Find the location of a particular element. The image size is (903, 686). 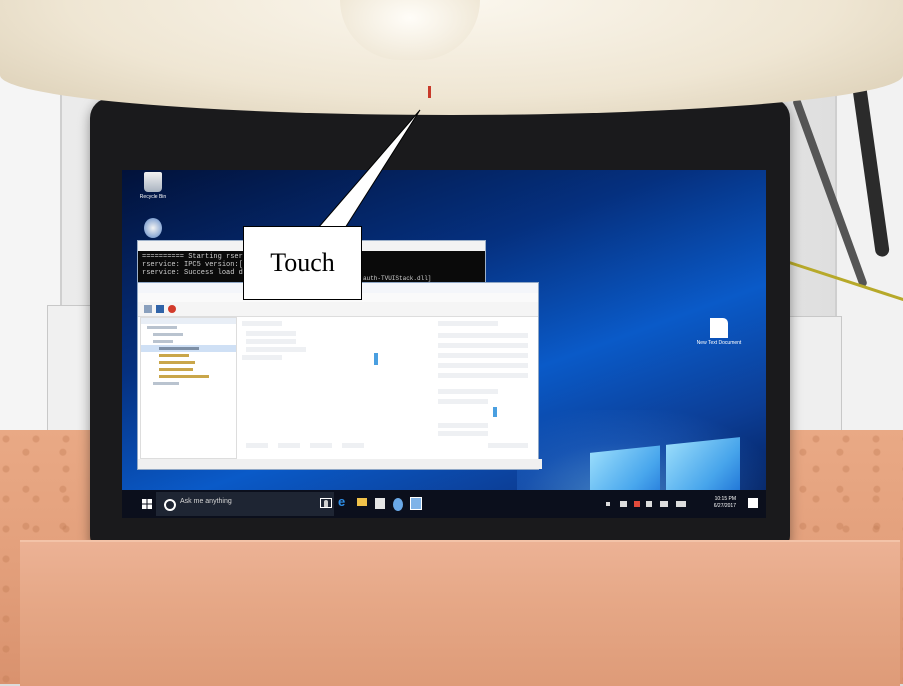

callout-pointer is located at coordinates (368, 169).